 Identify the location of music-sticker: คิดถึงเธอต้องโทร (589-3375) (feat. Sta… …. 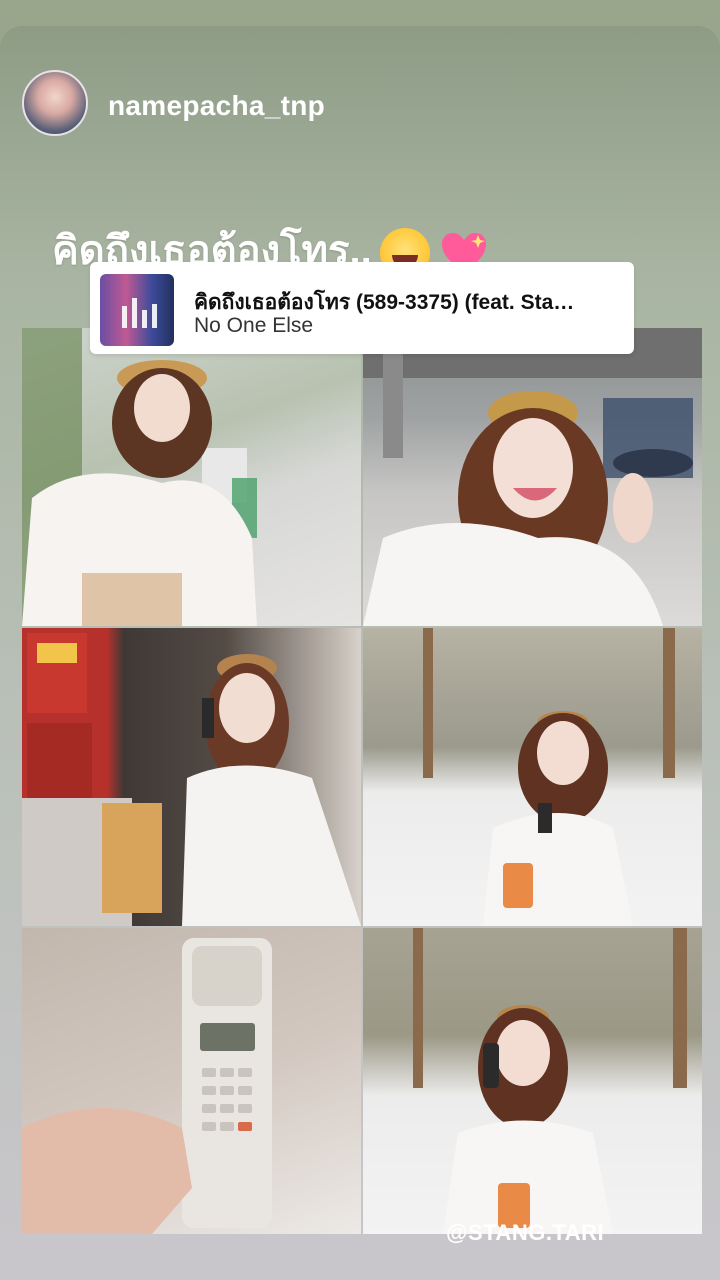
(362, 308).